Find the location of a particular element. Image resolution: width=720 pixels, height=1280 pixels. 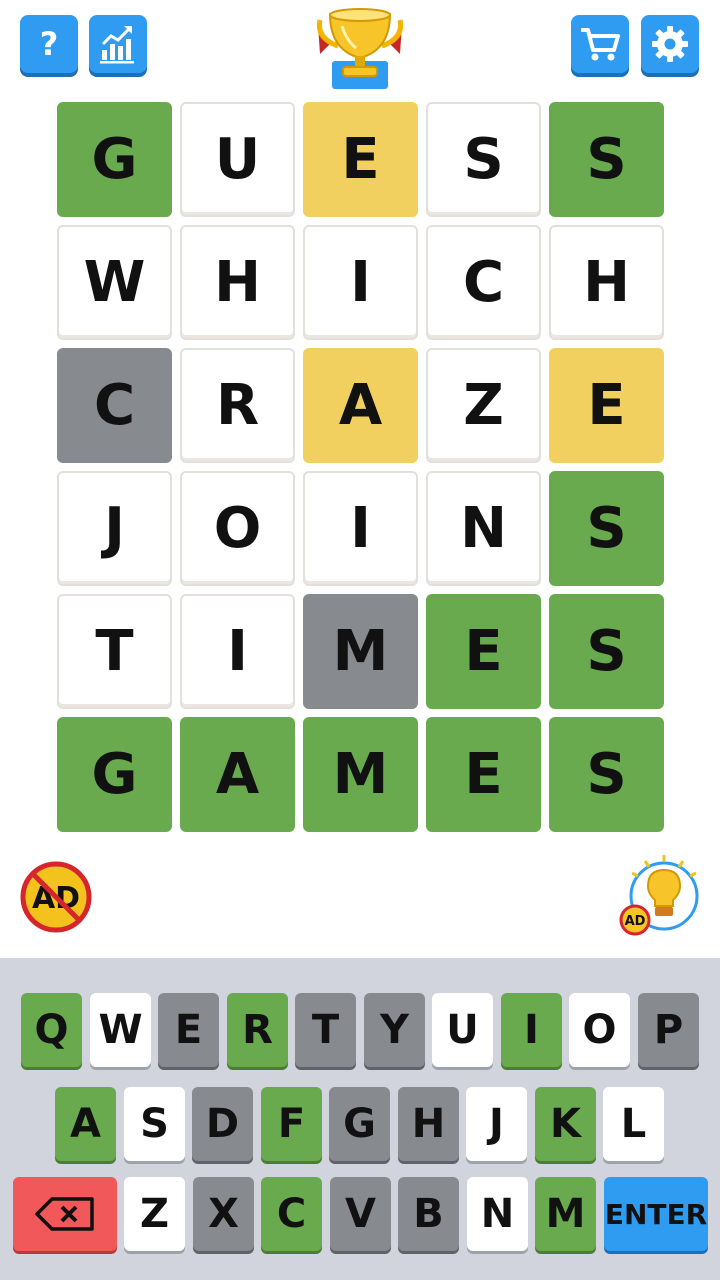

key-m: M is located at coordinates (565, 1214).